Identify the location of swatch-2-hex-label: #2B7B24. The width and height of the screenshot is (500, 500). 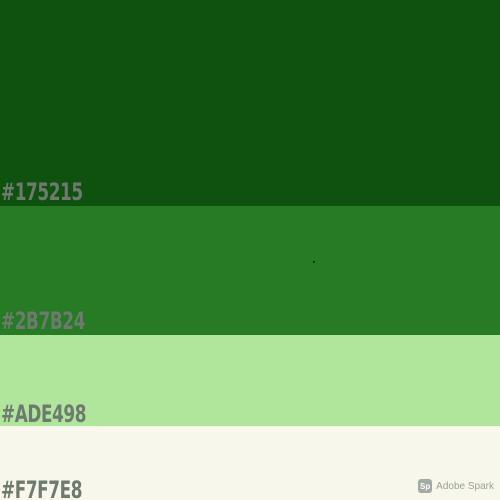
(43, 321).